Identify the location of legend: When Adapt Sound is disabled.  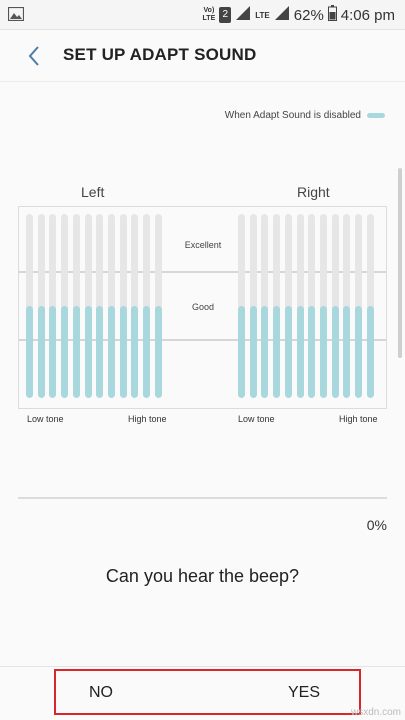
(305, 115).